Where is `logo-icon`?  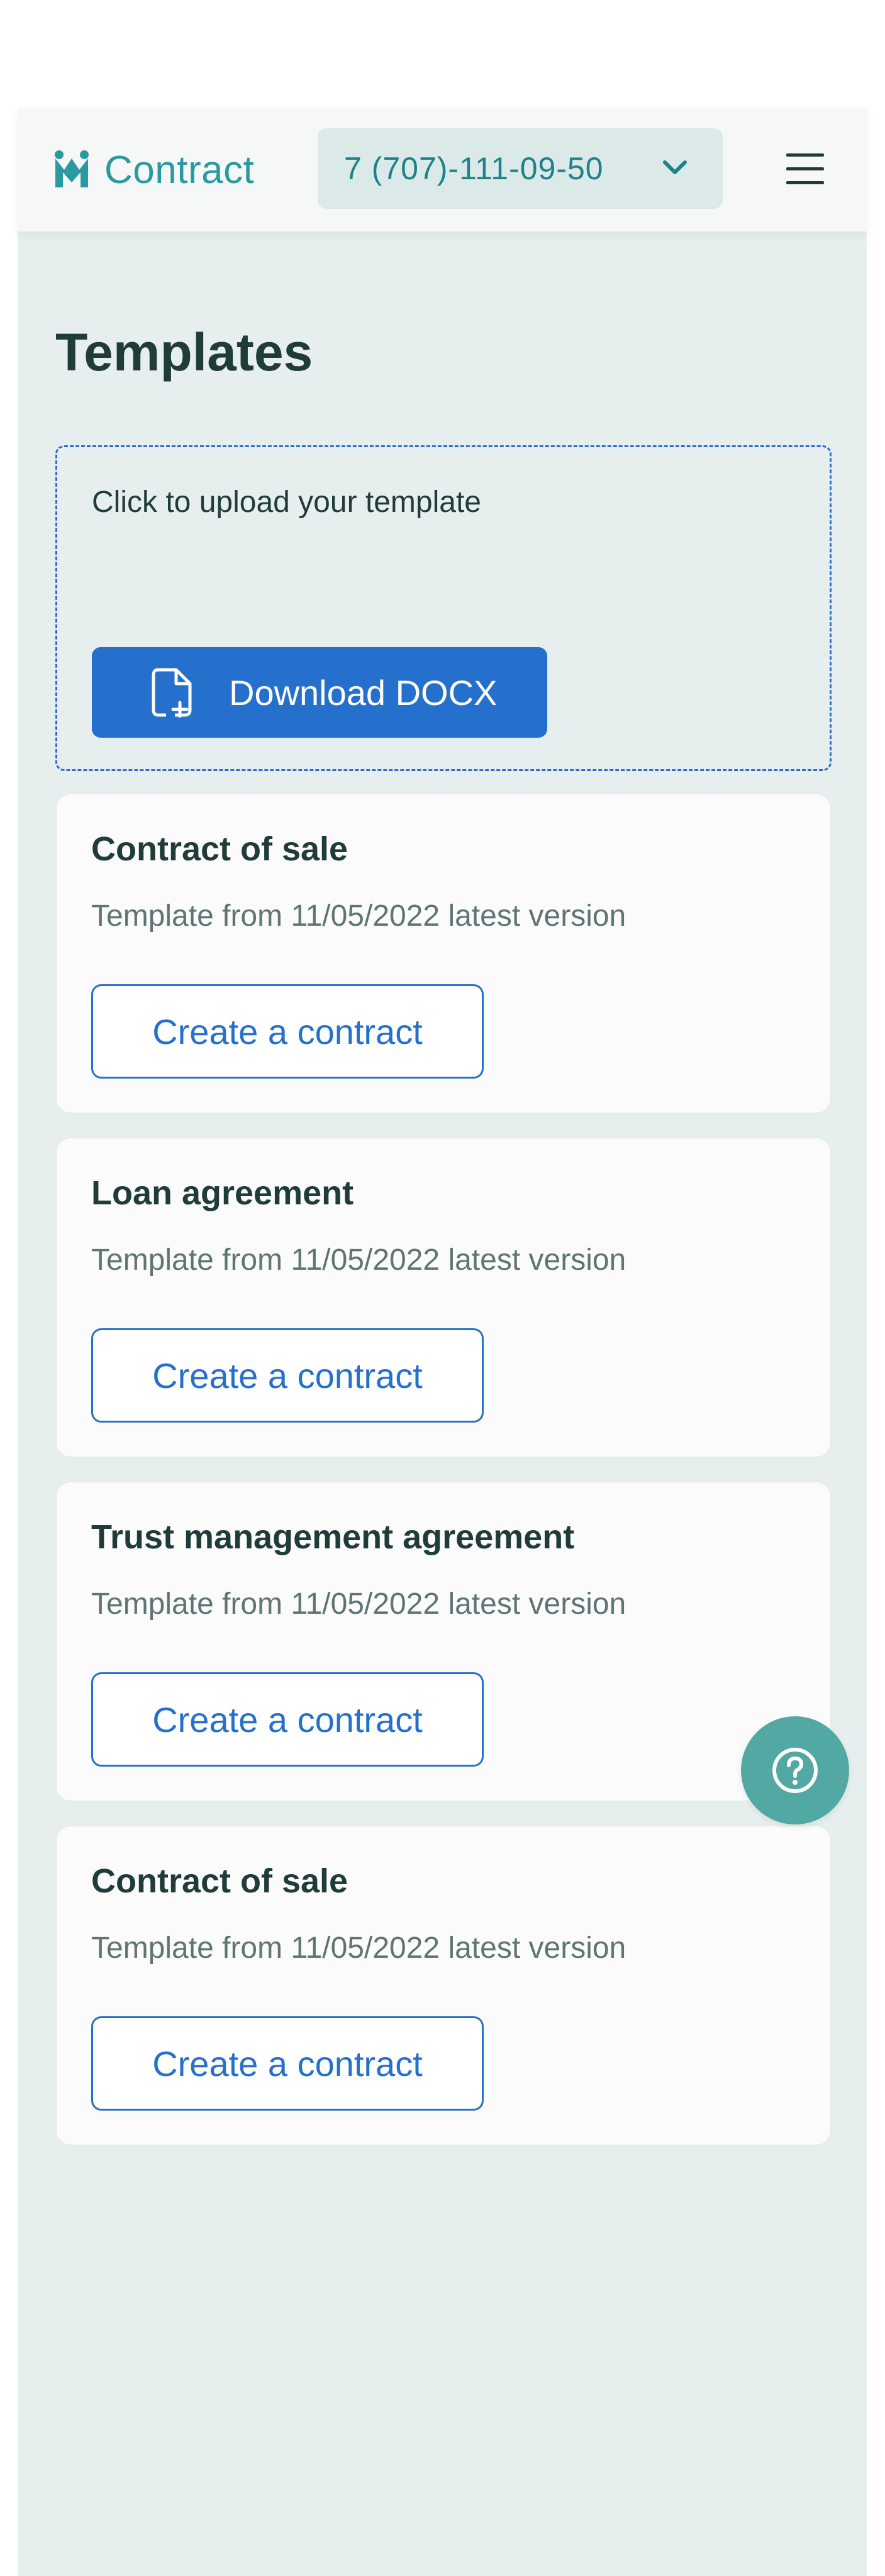
logo-icon is located at coordinates (72, 168).